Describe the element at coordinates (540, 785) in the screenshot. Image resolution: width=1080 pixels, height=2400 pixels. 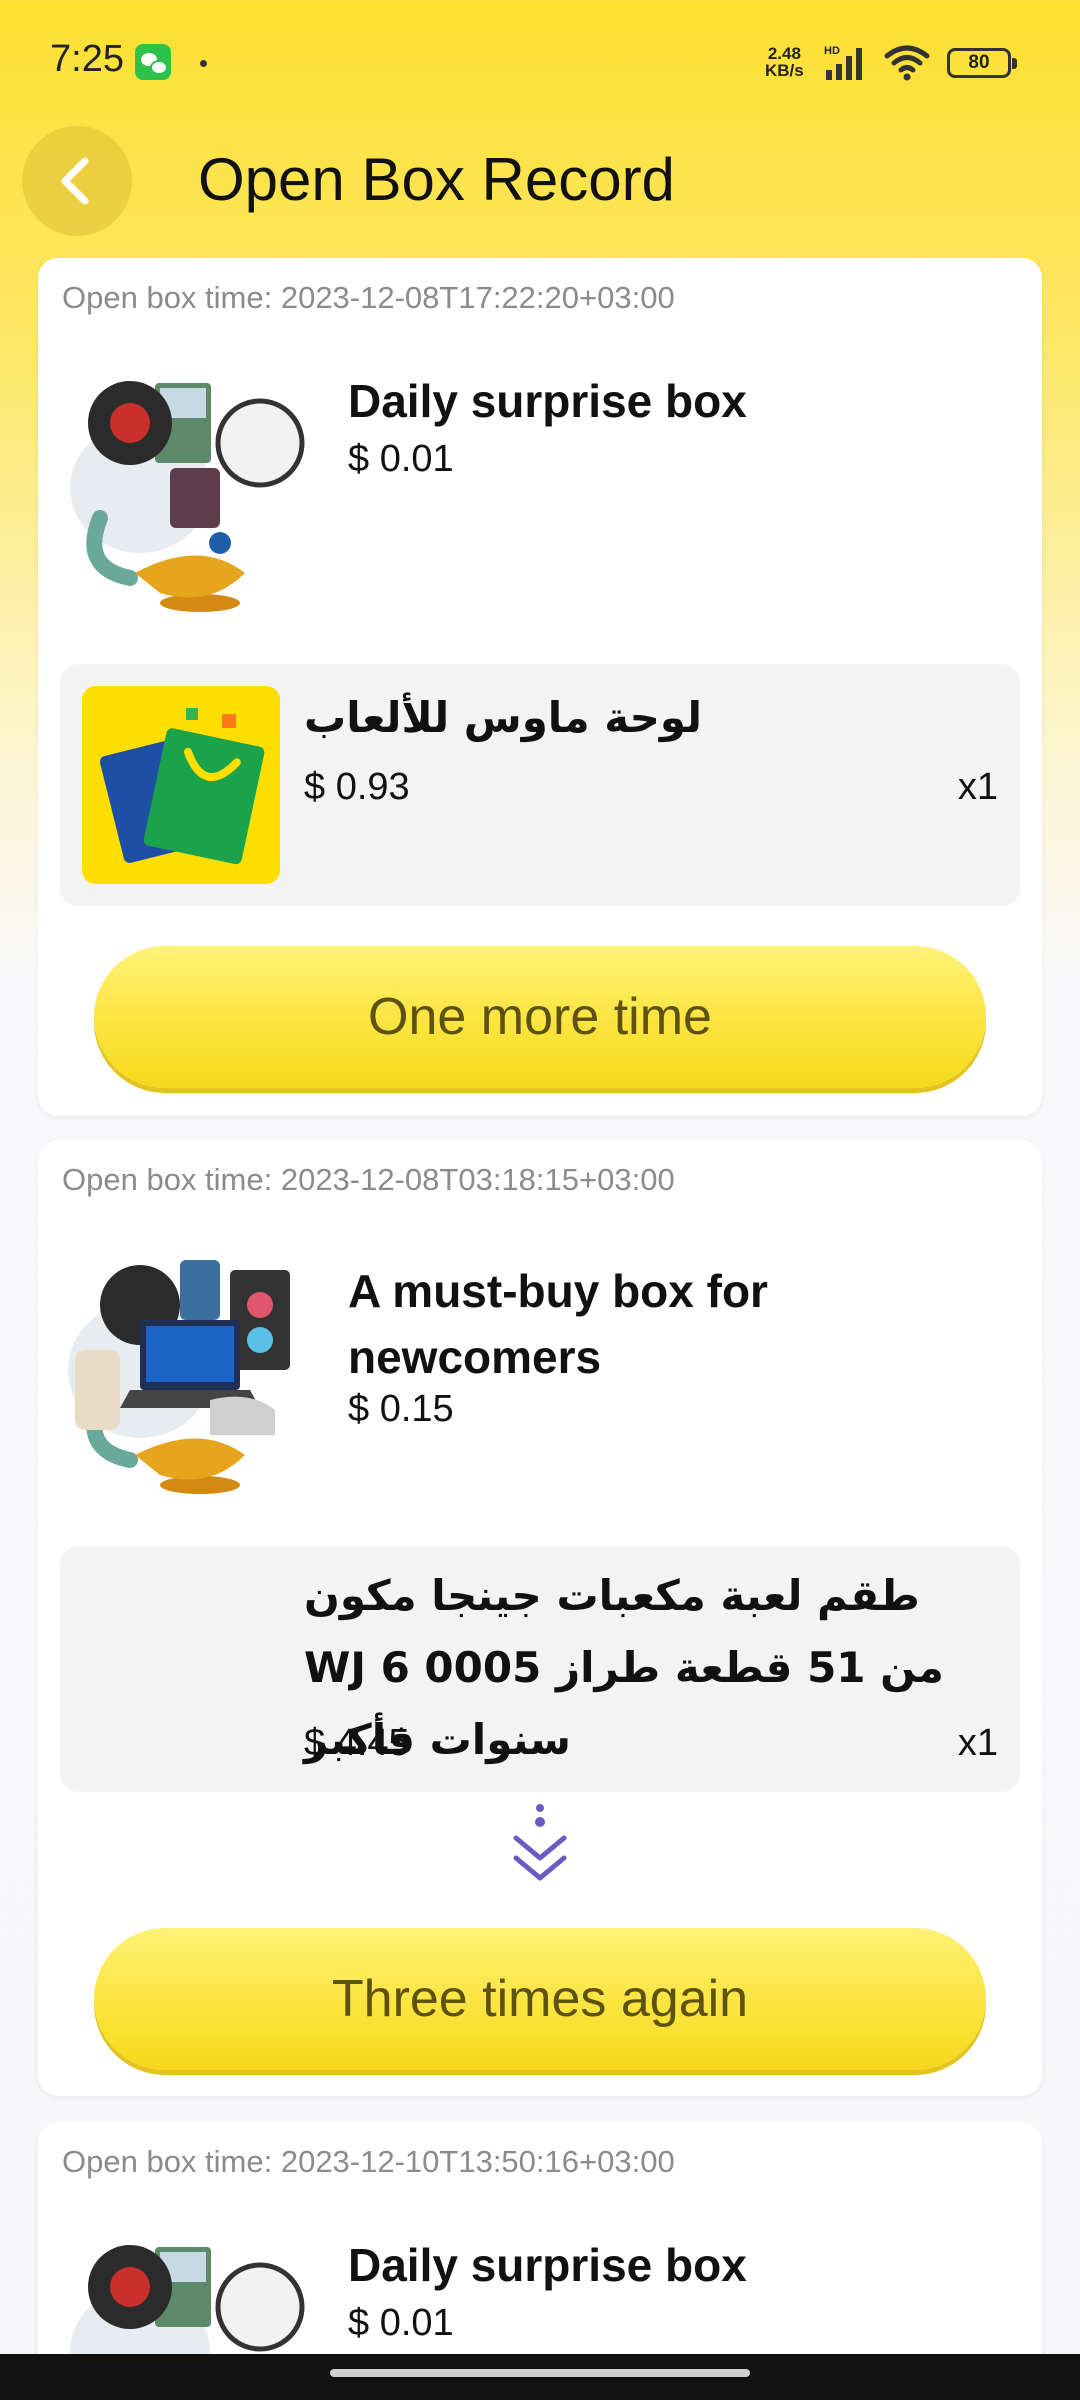
I see `prize-item: لوحة ماوس للألعاب $ 0.93 x1` at that location.